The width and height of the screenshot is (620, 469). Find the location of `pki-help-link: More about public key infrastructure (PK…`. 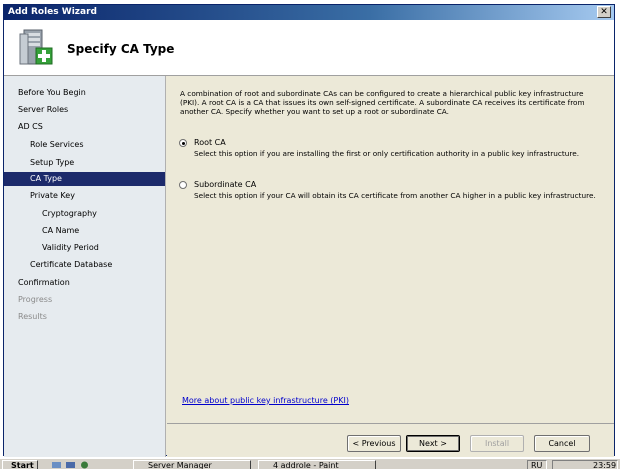

pki-help-link: More about public key infrastructure (PK… is located at coordinates (265, 400).